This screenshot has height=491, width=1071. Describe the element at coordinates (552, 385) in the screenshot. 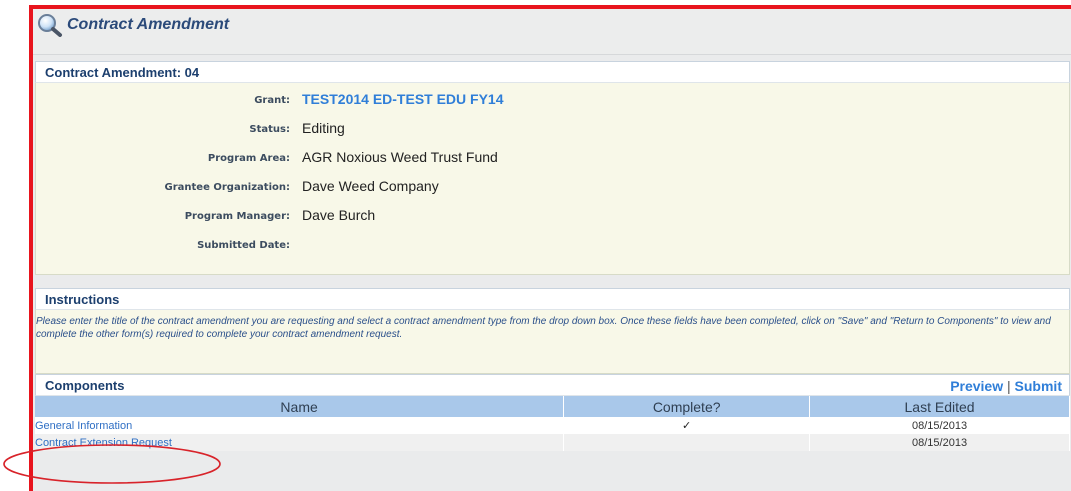

I see `components-heading-bar: Components Preview | Submit` at that location.